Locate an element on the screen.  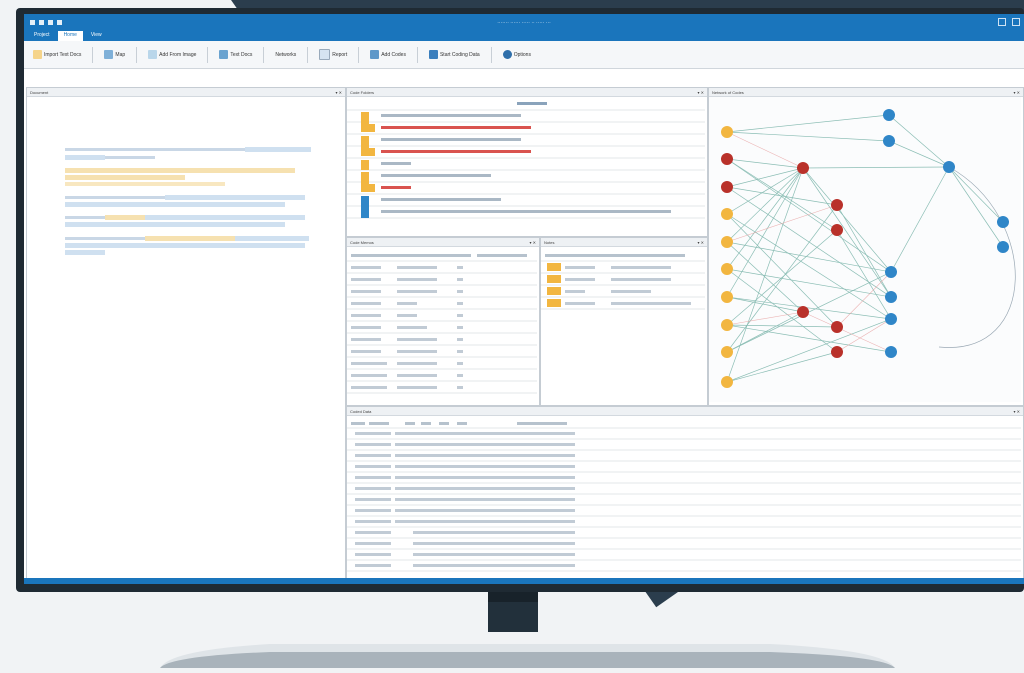
start-coding-button: Start Coding Data is located at coordinates (454, 54).